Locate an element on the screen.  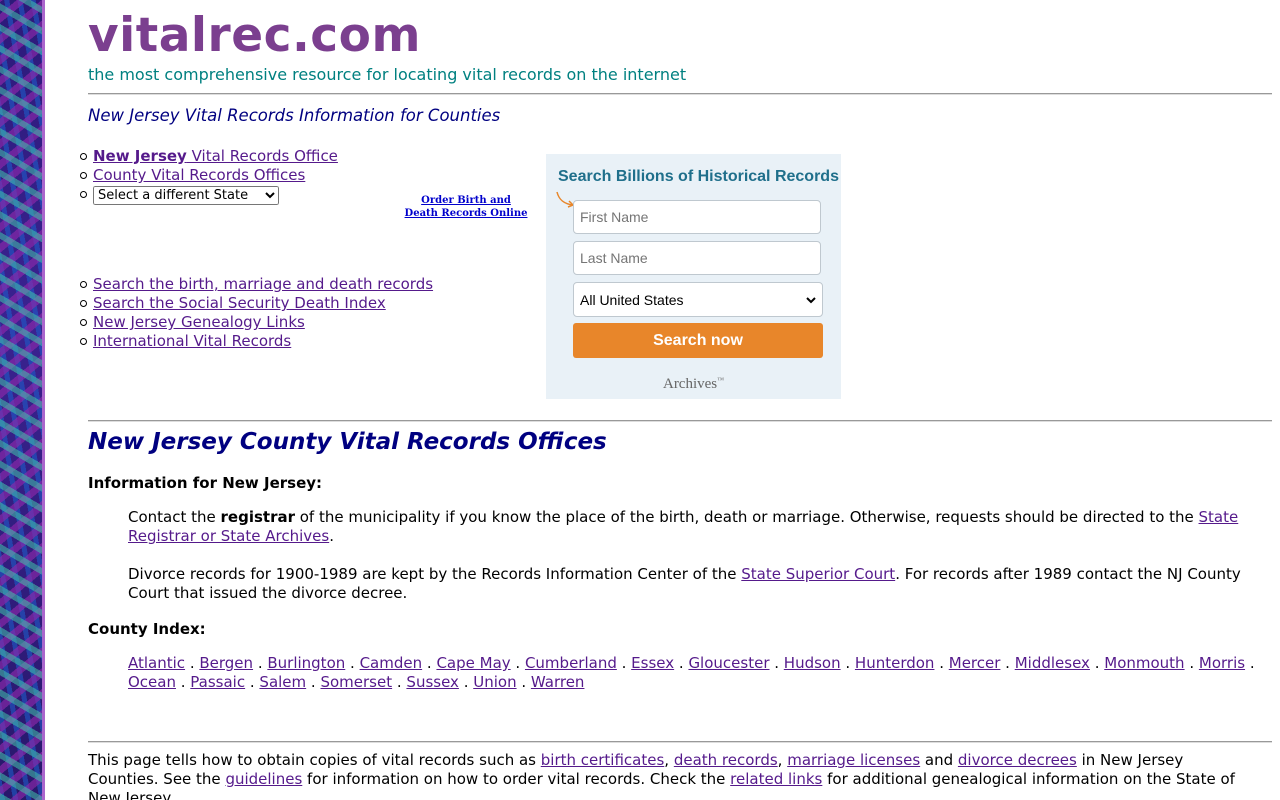
county-link: Cape May is located at coordinates (473, 663).